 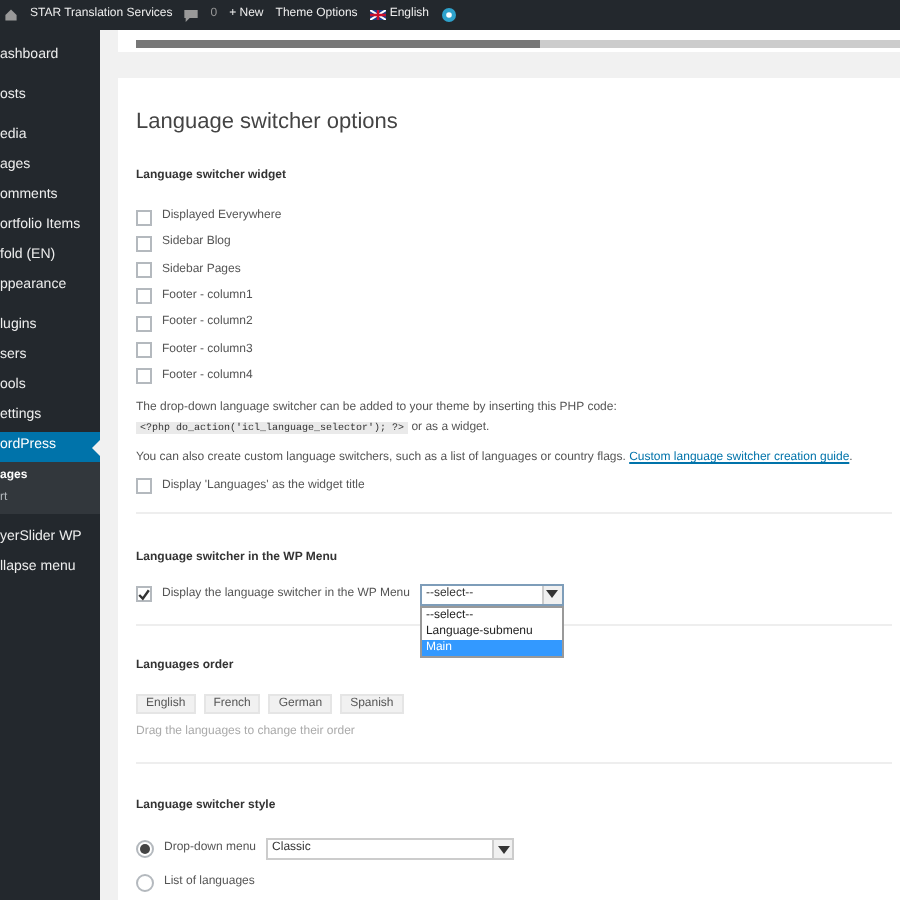 I want to click on help-icon, so click(x=448, y=15).